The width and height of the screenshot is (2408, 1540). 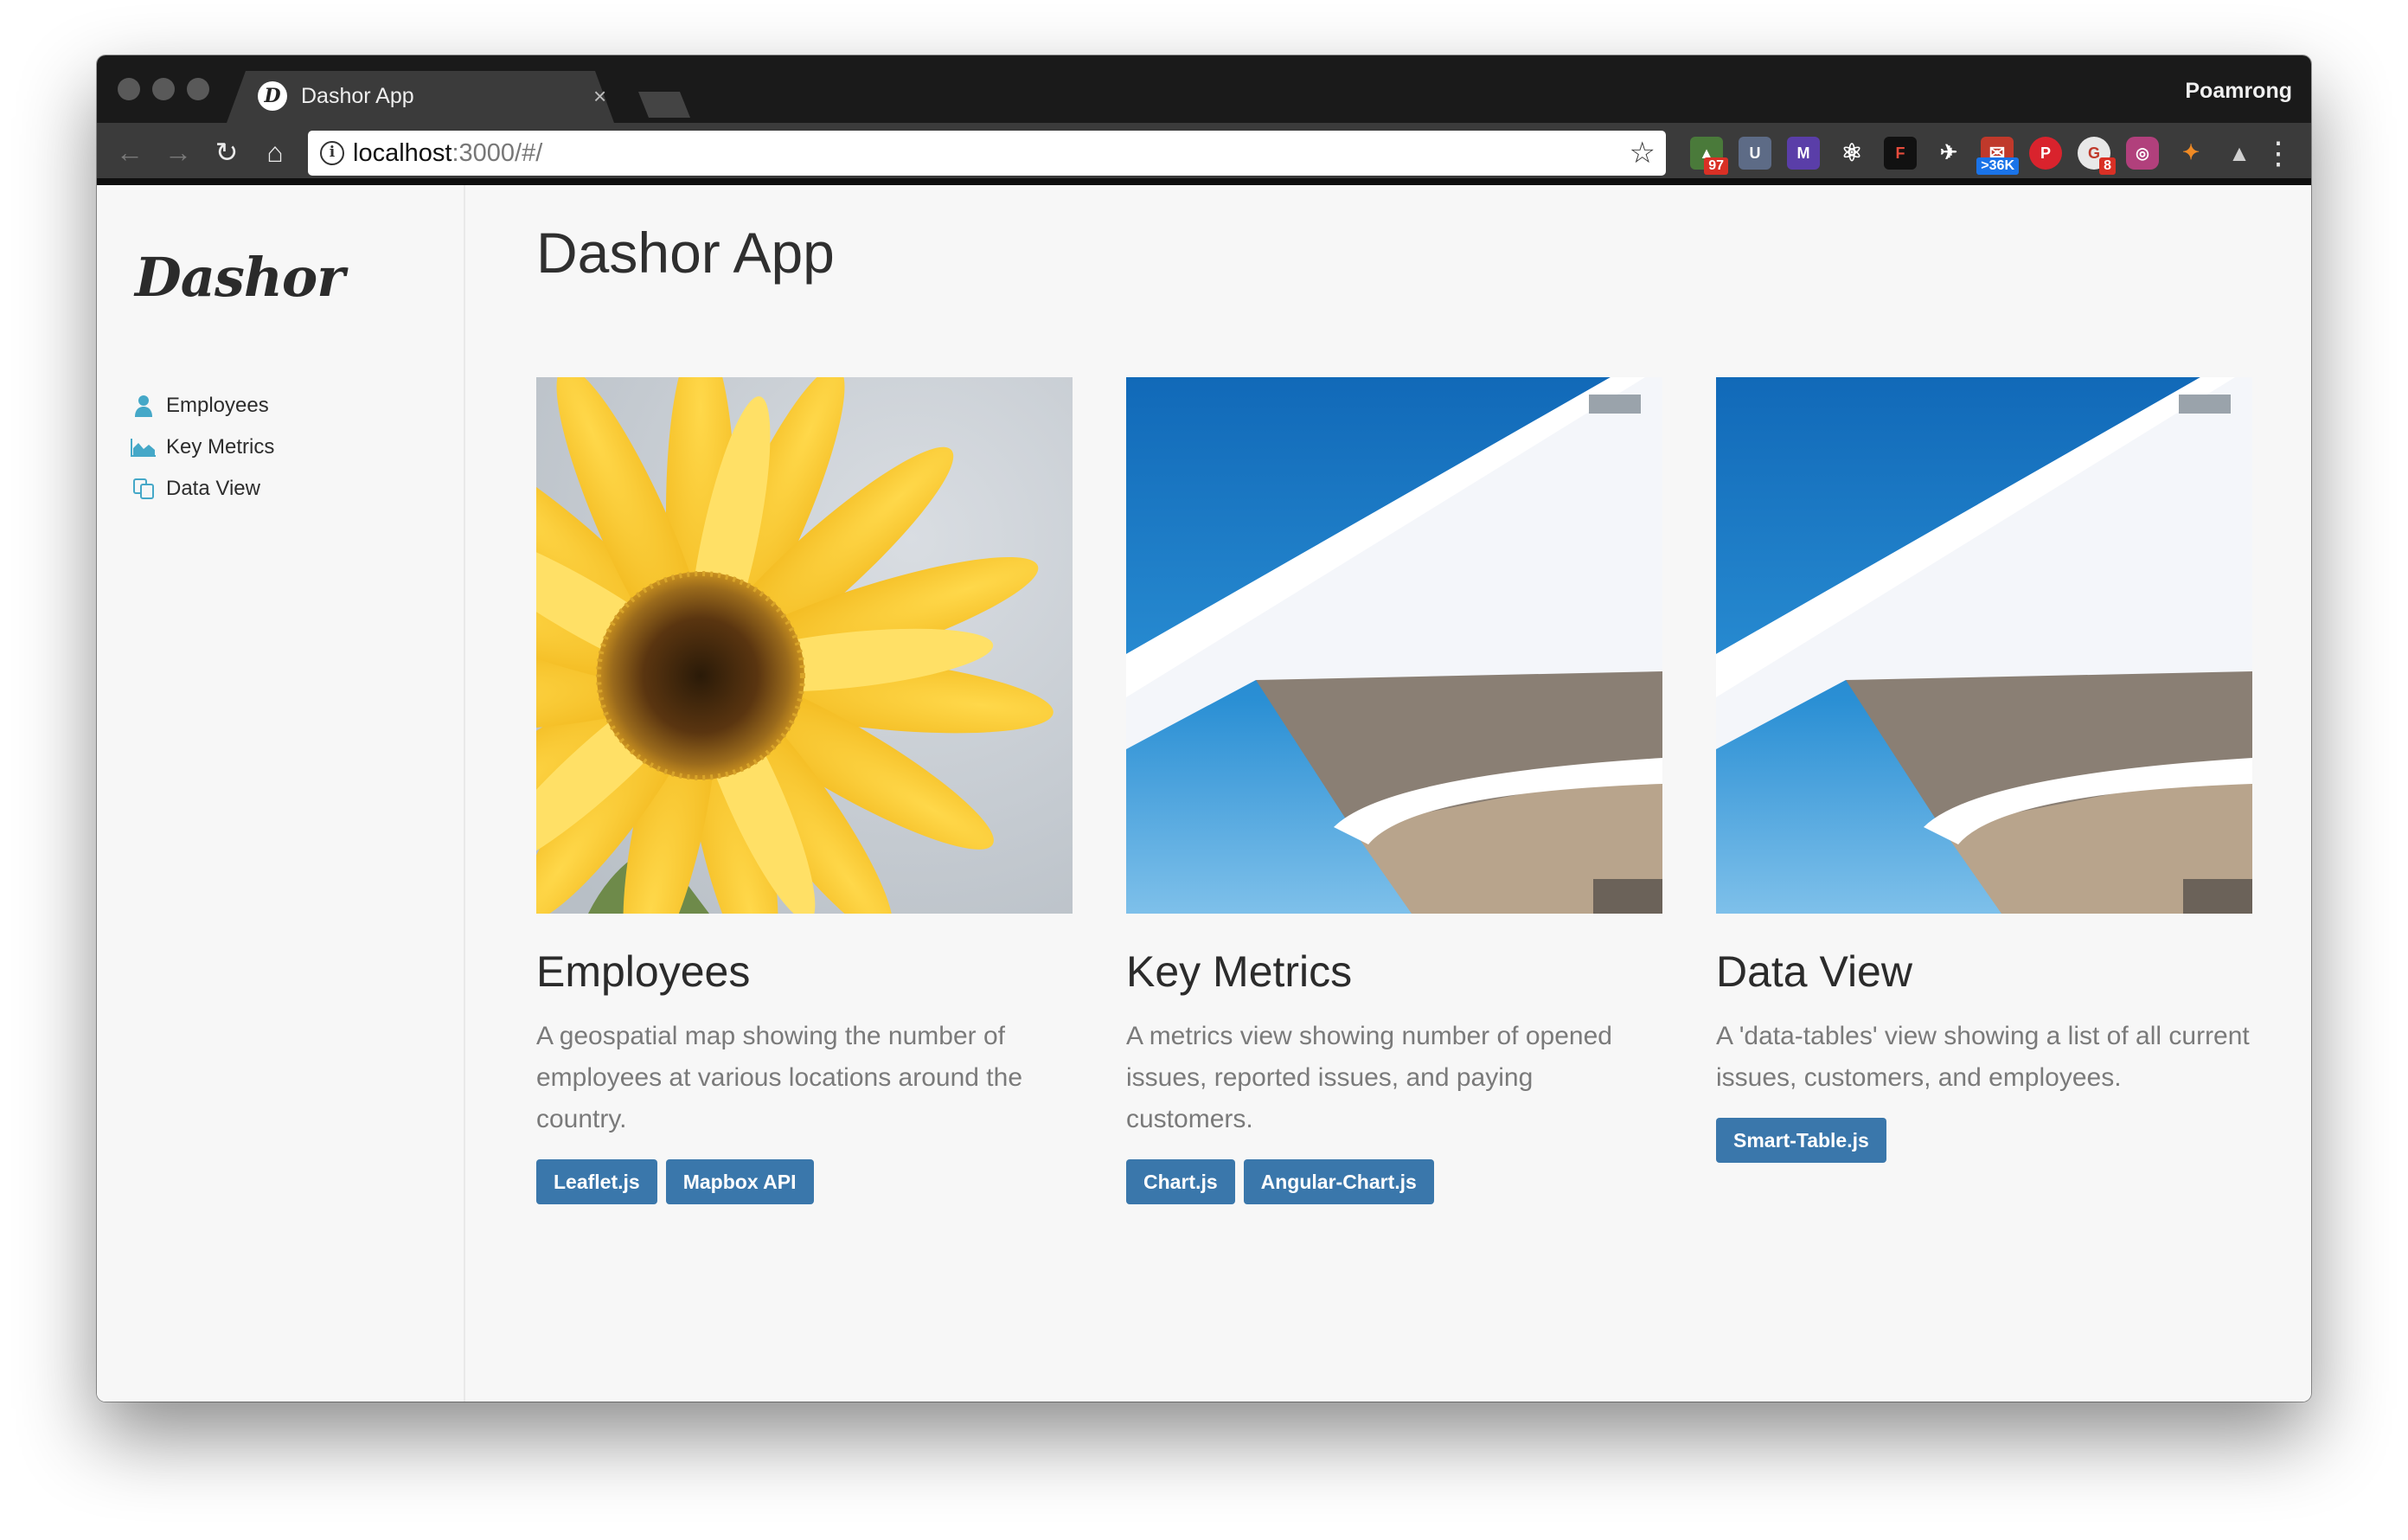 I want to click on ext-badge: 8, so click(x=2107, y=166).